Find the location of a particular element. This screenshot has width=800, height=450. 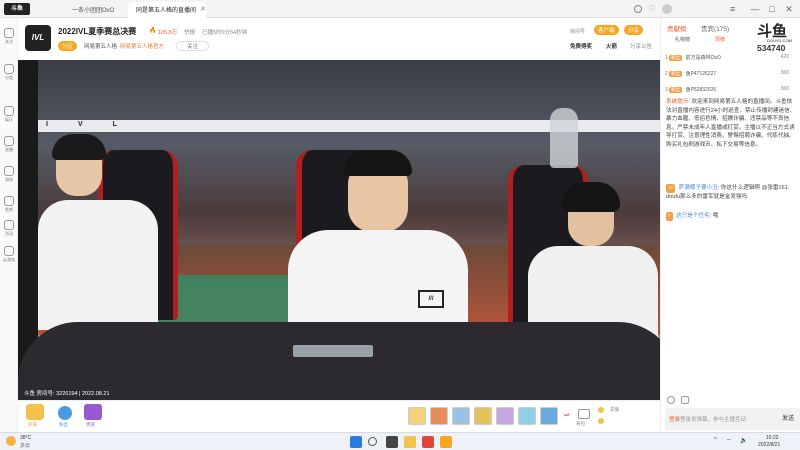

menu-icon: ≡ is located at coordinates (732, 9).